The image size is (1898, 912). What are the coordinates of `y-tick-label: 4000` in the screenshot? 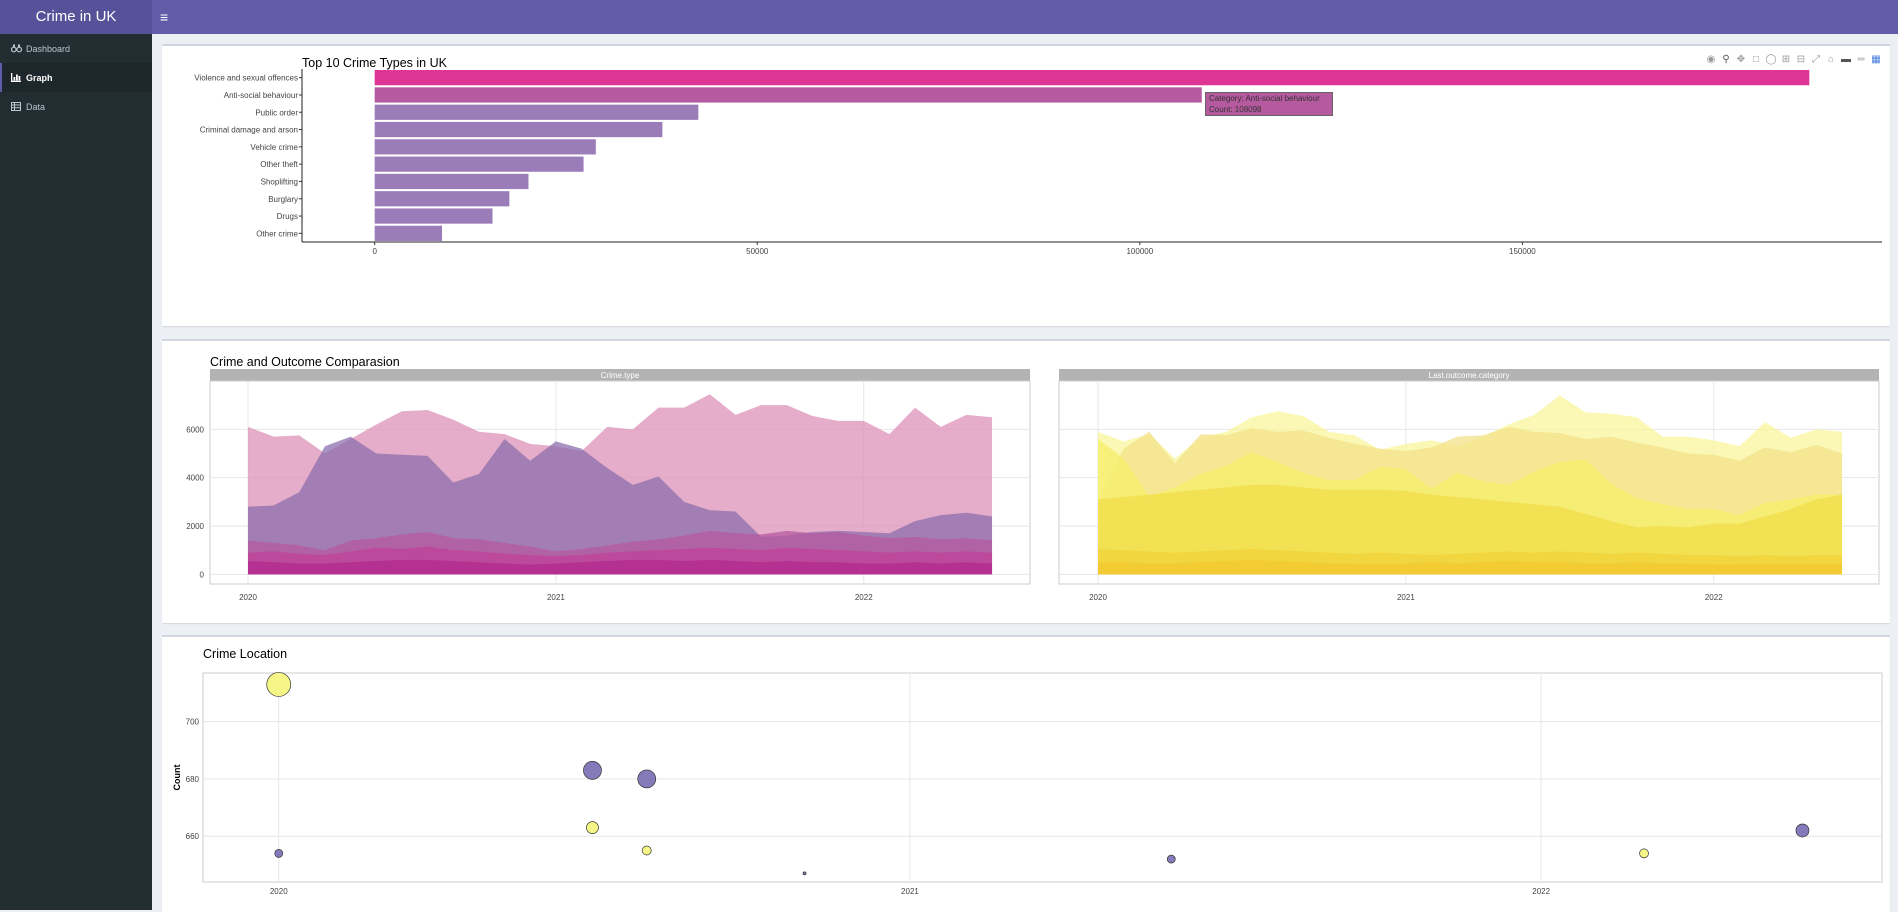 It's located at (195, 478).